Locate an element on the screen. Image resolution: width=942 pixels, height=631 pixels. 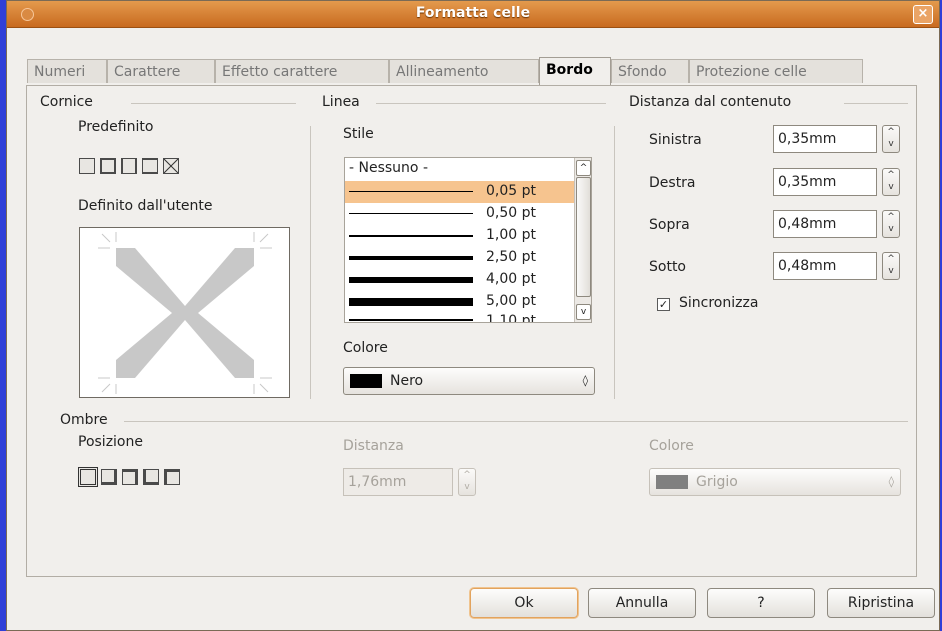
stile-label: Stile is located at coordinates (358, 134).